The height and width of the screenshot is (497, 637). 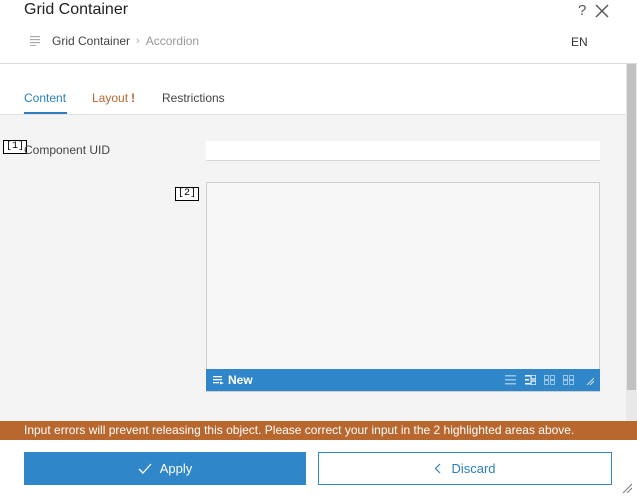 I want to click on help-icon: ?, so click(x=582, y=10).